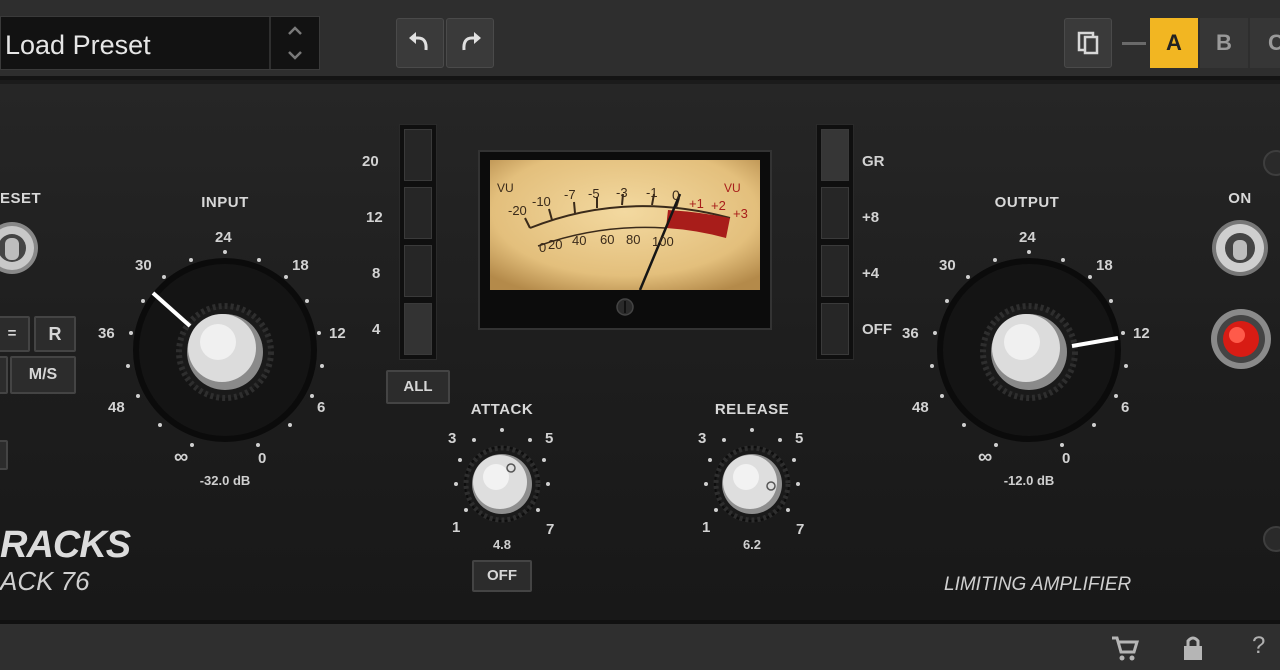 The image size is (1280, 670). I want to click on input-tick-24: 24, so click(223, 237).